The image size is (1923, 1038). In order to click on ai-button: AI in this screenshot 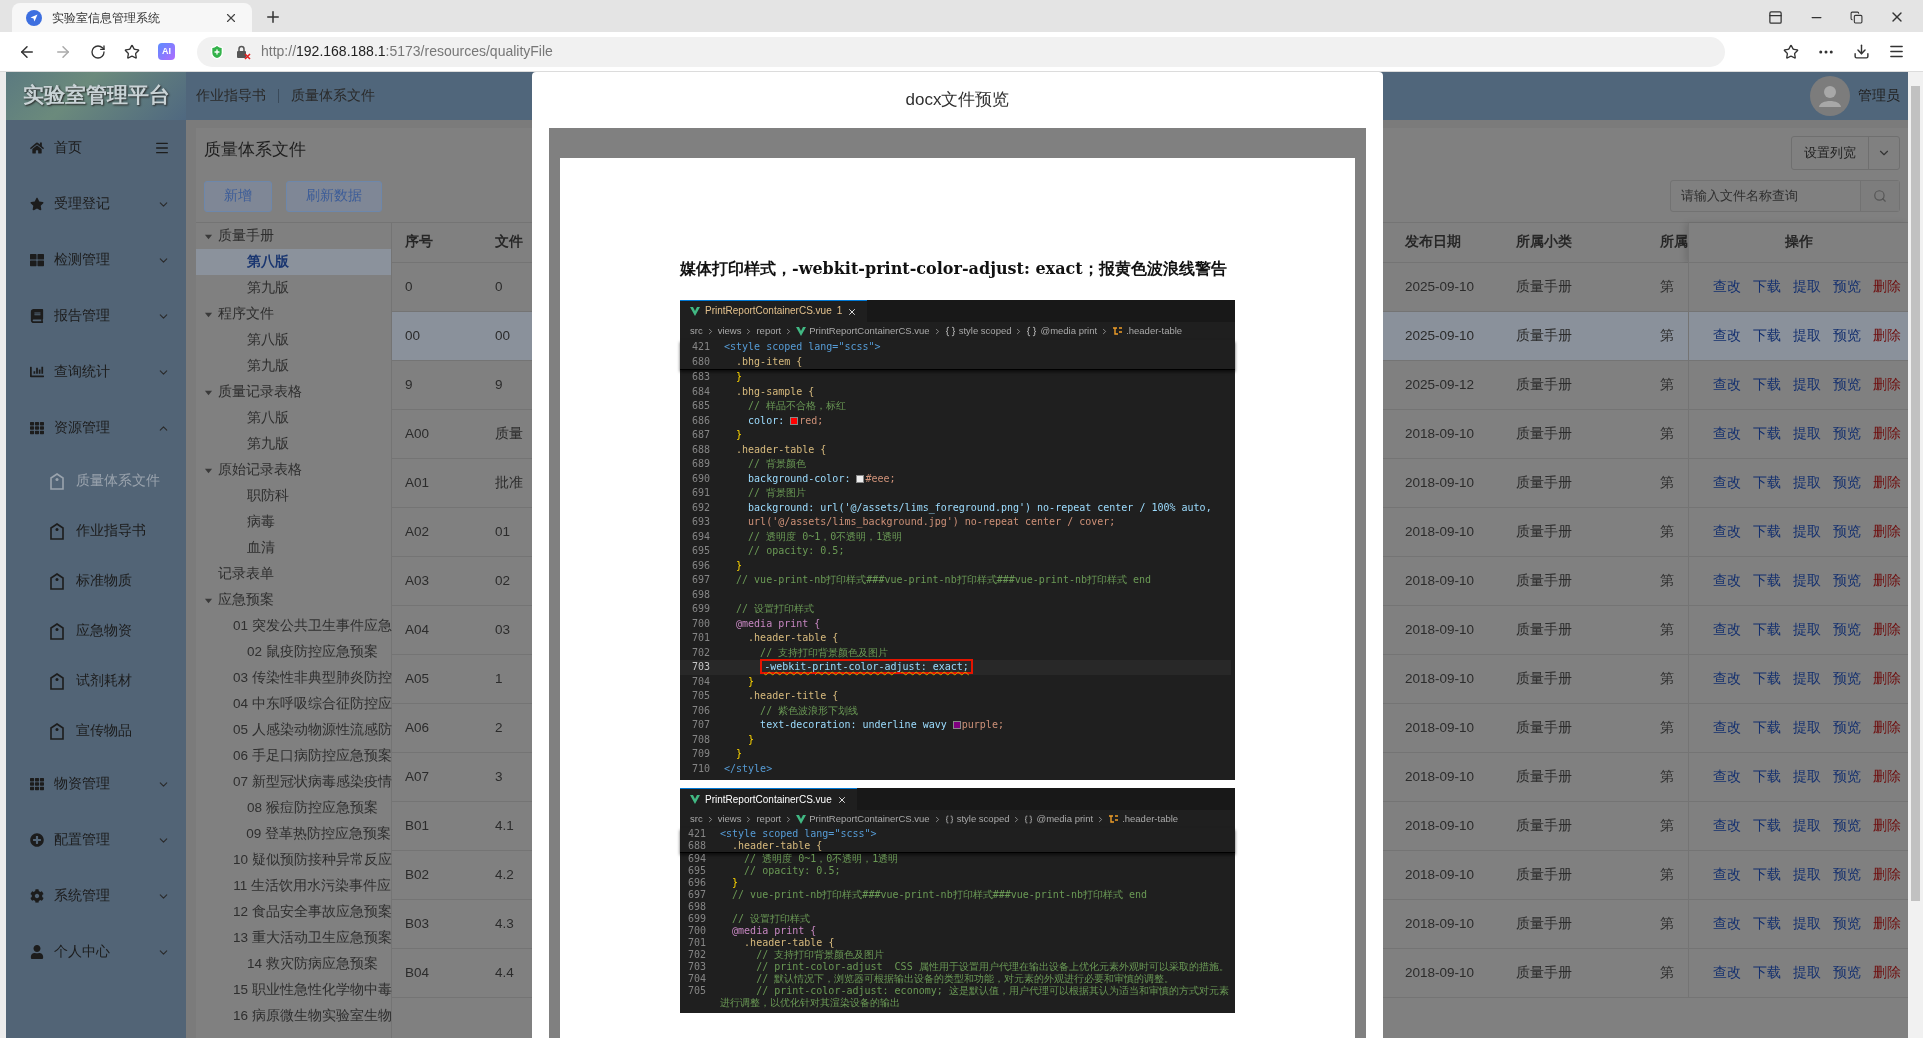, I will do `click(166, 51)`.